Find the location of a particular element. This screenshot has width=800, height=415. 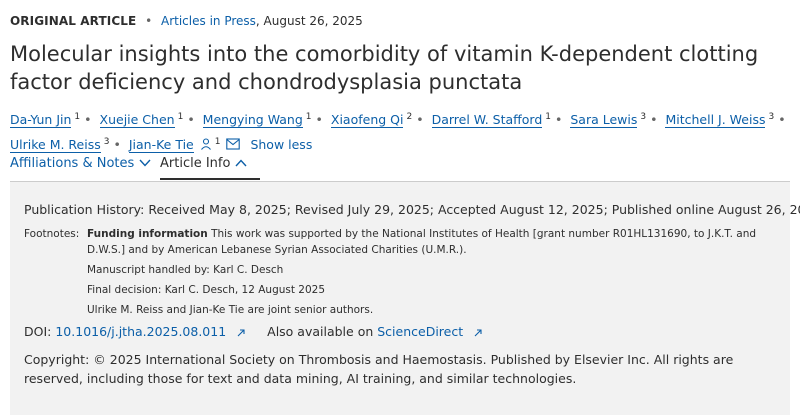

sciencedirect-link: ScienceDirect is located at coordinates (420, 331).